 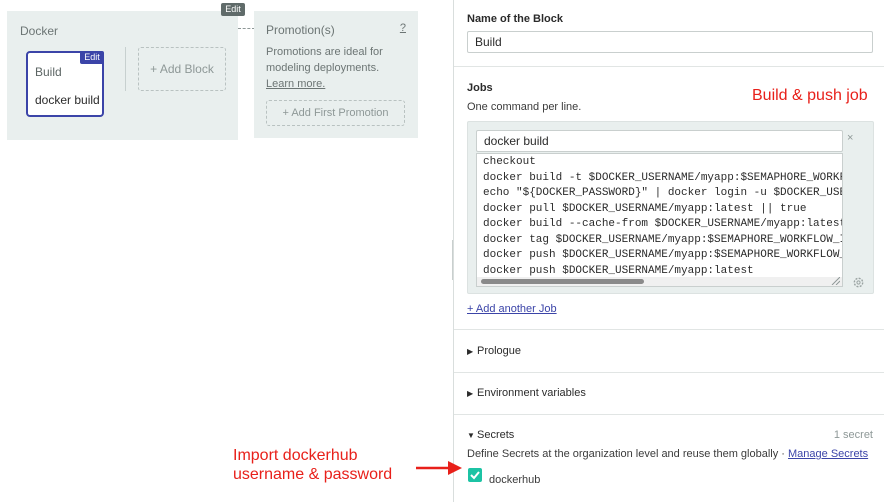 I want to click on resize-grip-icon, so click(x=834, y=281).